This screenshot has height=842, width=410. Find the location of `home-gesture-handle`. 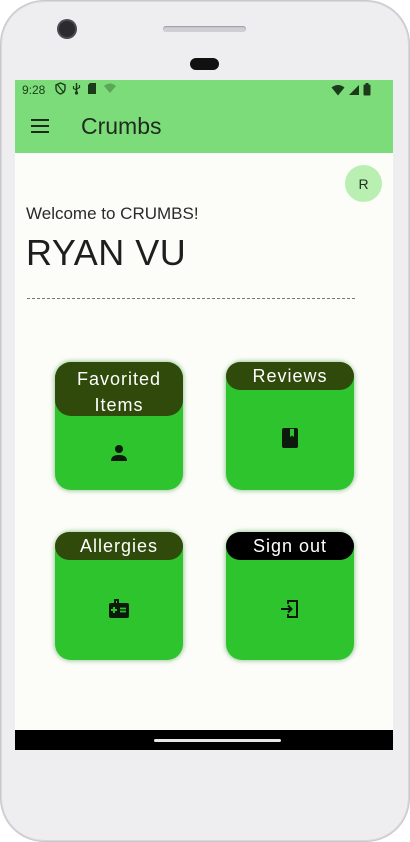

home-gesture-handle is located at coordinates (217, 740).